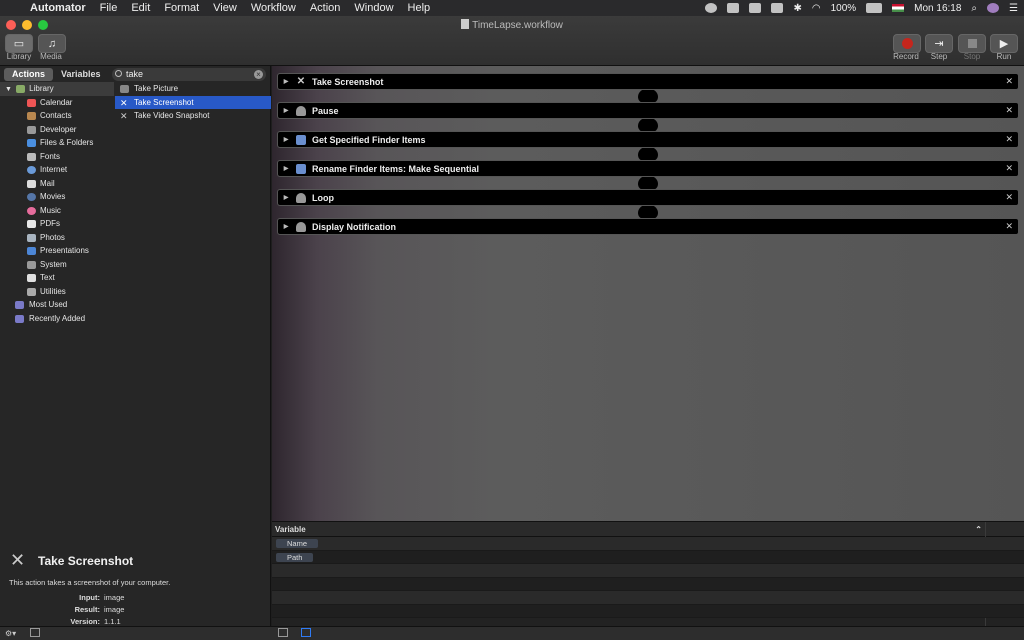 Image resolution: width=1024 pixels, height=640 pixels. I want to click on tree-item-calendar: Calendar, so click(57, 103).